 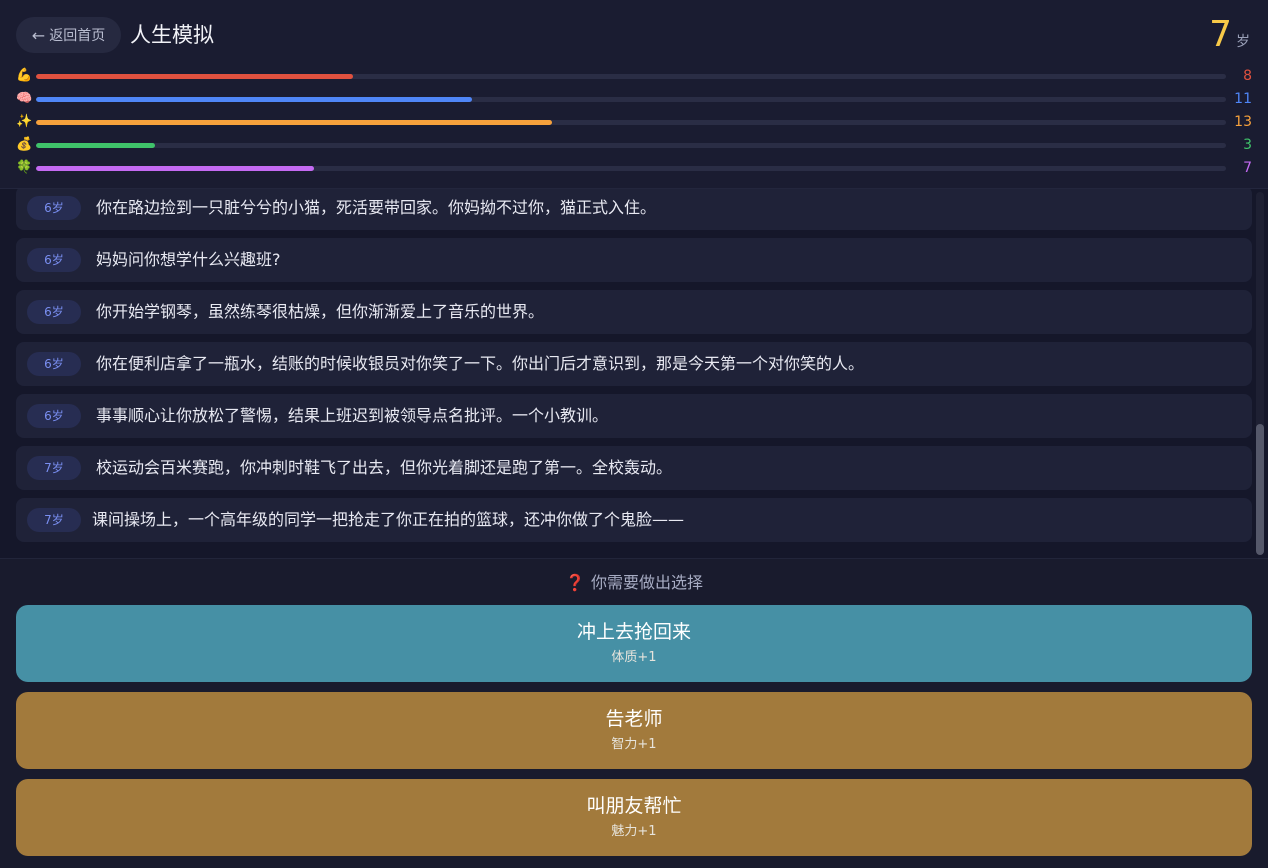 I want to click on brain-icon: 🧠, so click(x=24, y=98).